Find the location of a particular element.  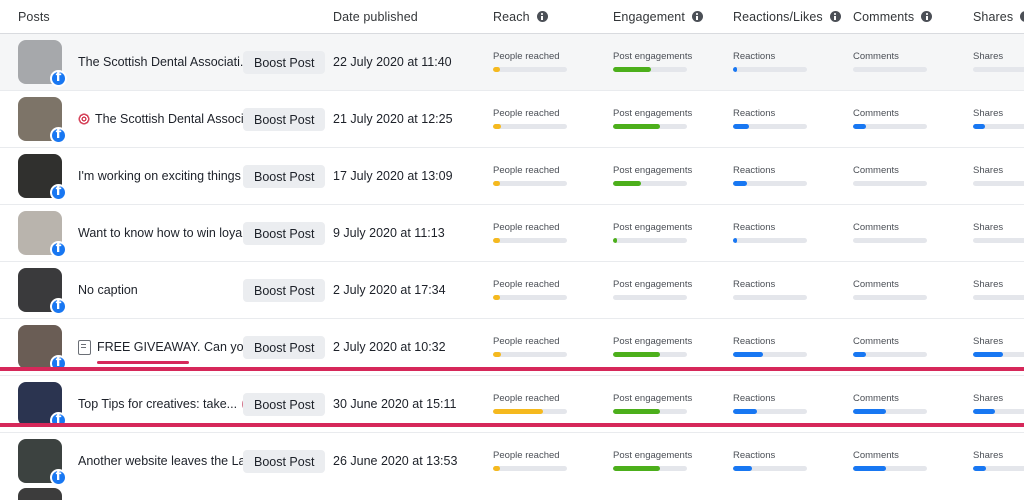

column-header-label: Engagement is located at coordinates (649, 16).